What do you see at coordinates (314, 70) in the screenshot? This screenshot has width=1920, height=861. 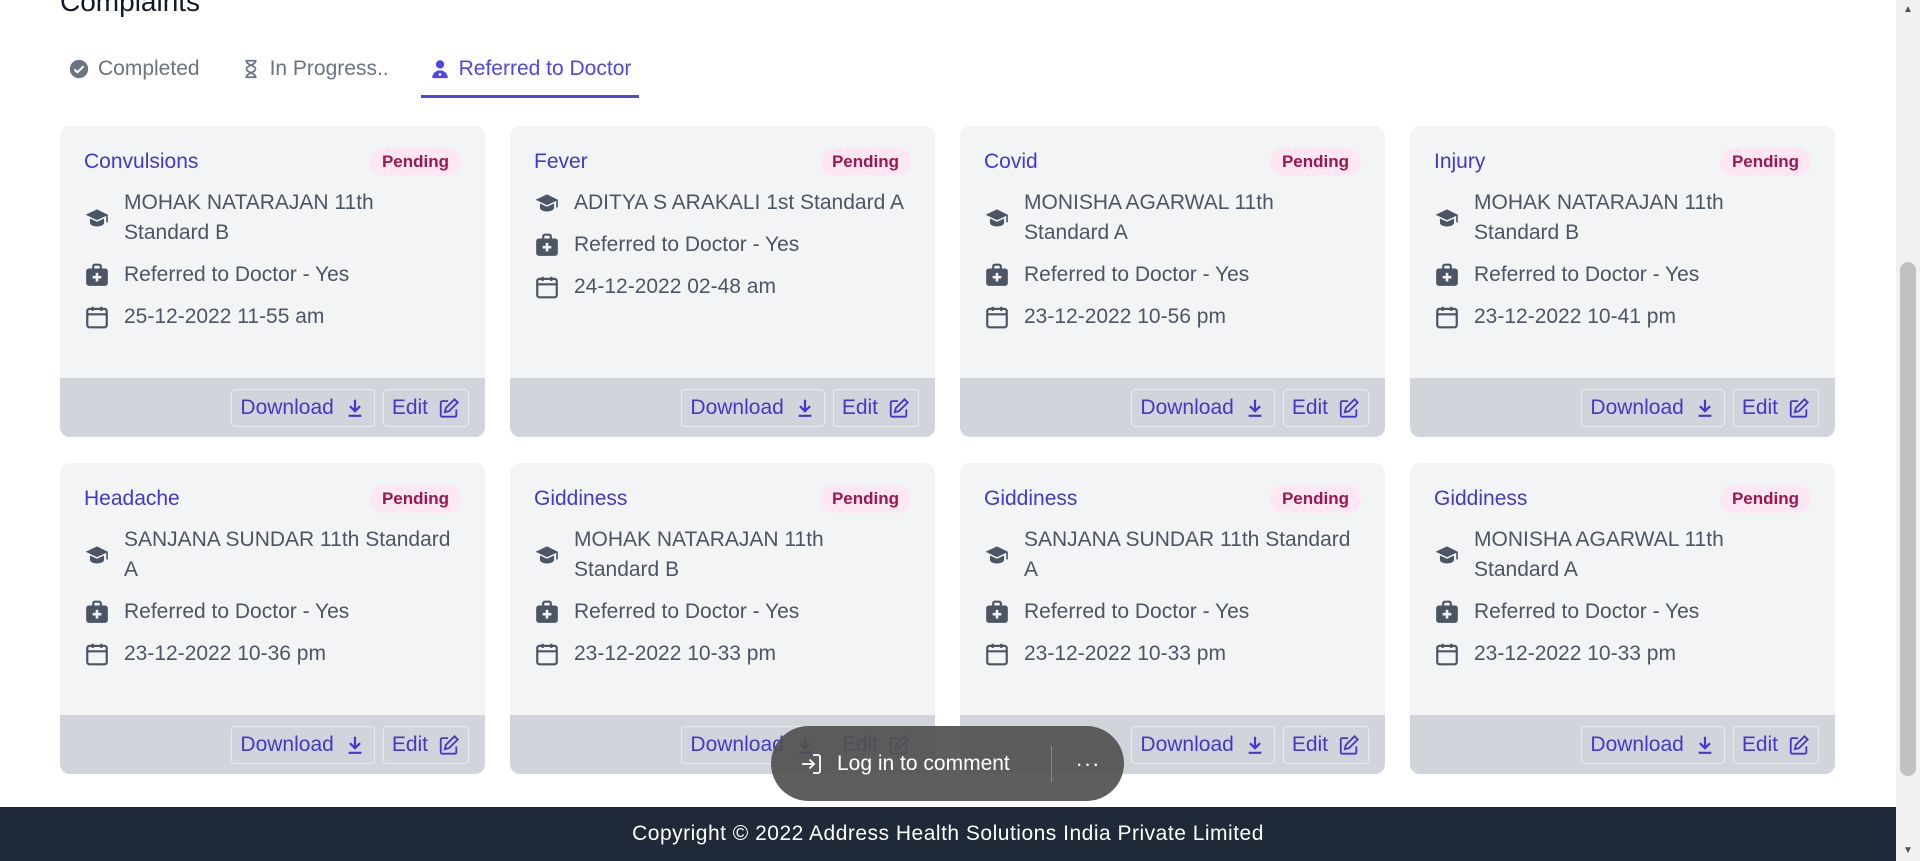 I see `tab-in-progress: In Progress..` at bounding box center [314, 70].